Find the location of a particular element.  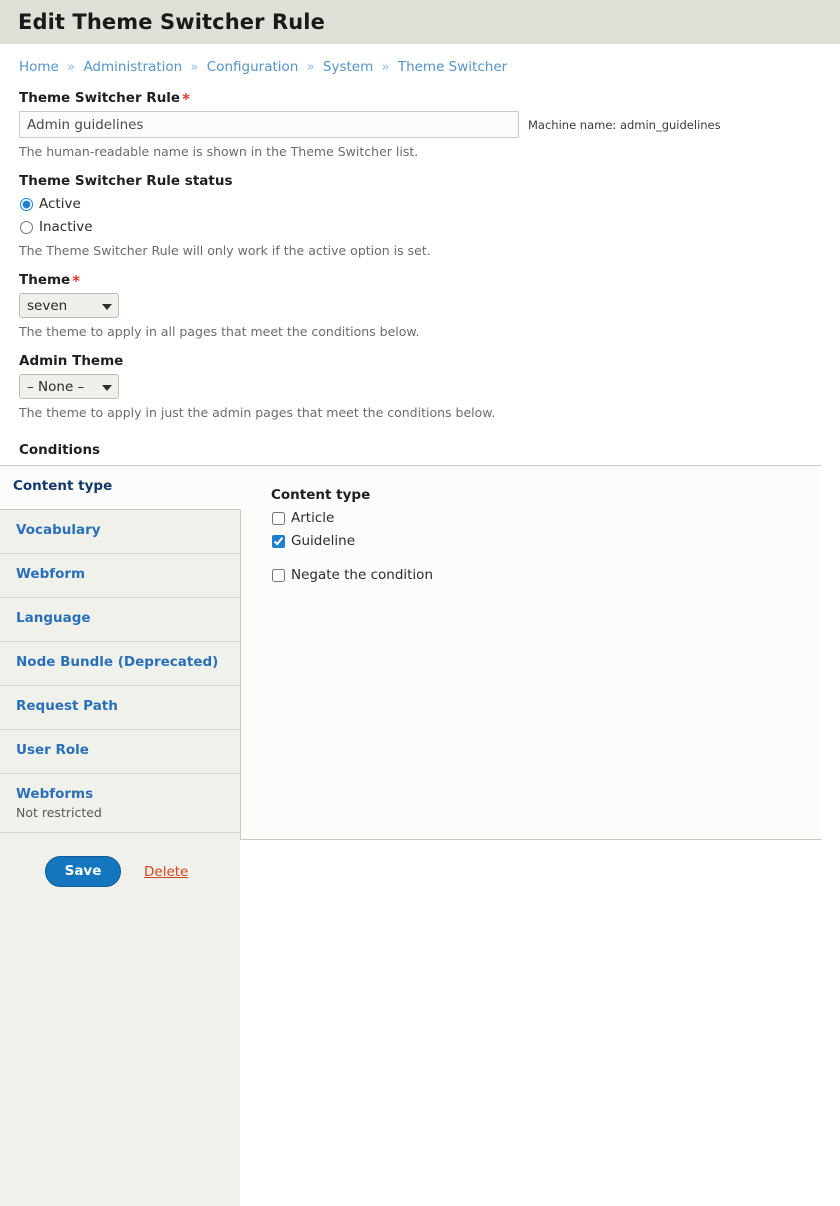

tab-title: Language is located at coordinates (121, 618).